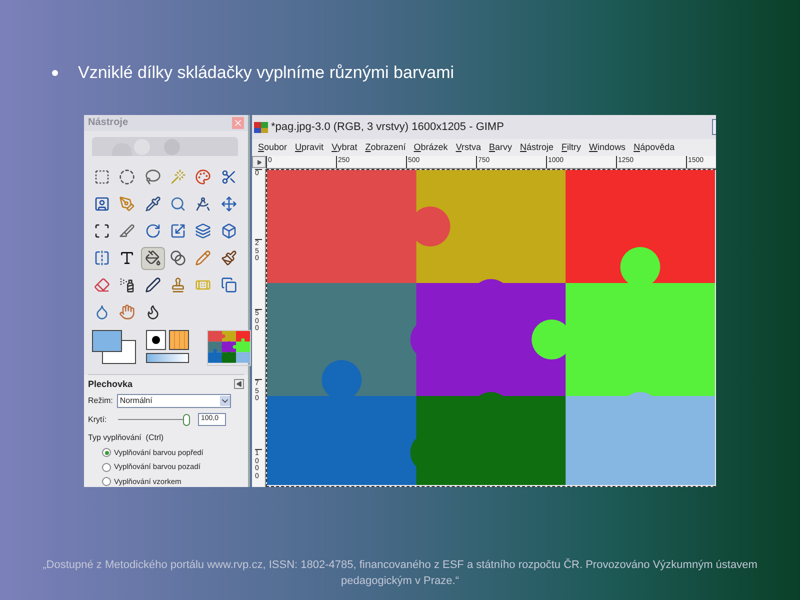  Describe the element at coordinates (203, 204) in the screenshot. I see `compass-icon` at that location.